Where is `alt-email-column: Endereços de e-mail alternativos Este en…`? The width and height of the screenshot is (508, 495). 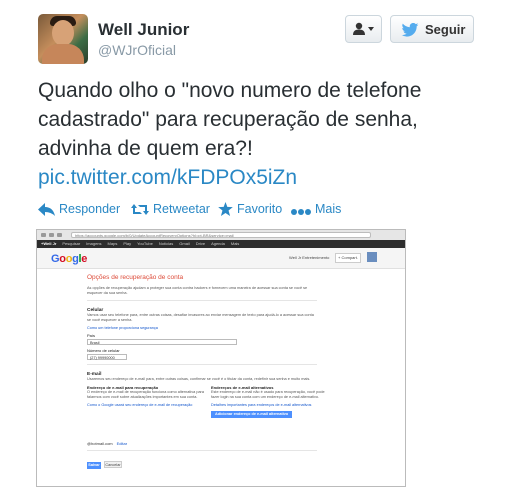
alt-email-column: Endereços de e-mail alternativos Este en… is located at coordinates (270, 401).